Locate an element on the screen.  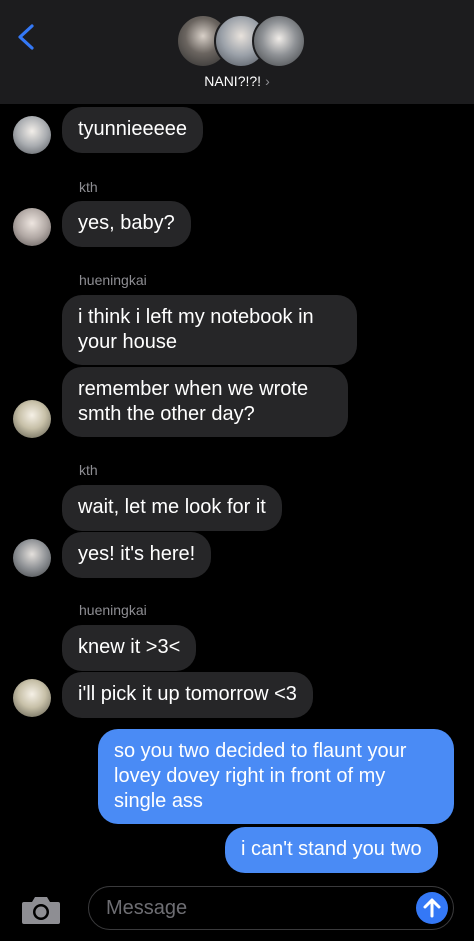
message-bubble: yes, baby? is located at coordinates (126, 224).